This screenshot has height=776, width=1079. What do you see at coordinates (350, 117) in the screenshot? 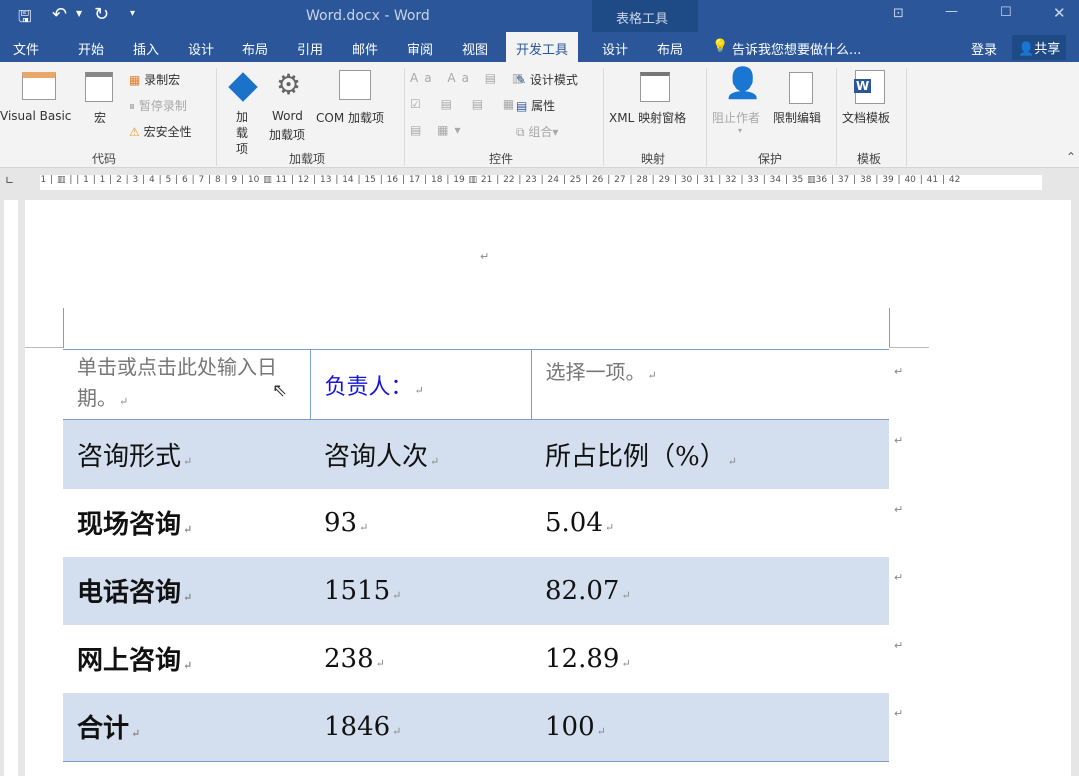
I see `com-addins-button: COM 加载项` at bounding box center [350, 117].